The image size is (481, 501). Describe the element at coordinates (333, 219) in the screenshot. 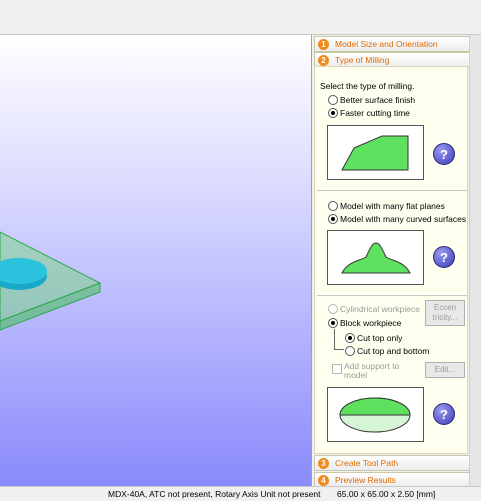

I see `curved-surfaces-radio` at that location.